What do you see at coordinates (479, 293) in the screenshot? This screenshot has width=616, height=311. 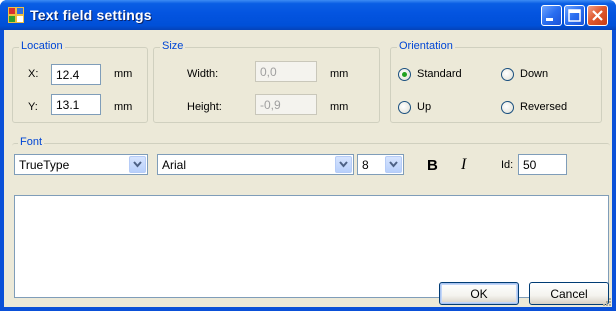 I see `ok-button: OK` at bounding box center [479, 293].